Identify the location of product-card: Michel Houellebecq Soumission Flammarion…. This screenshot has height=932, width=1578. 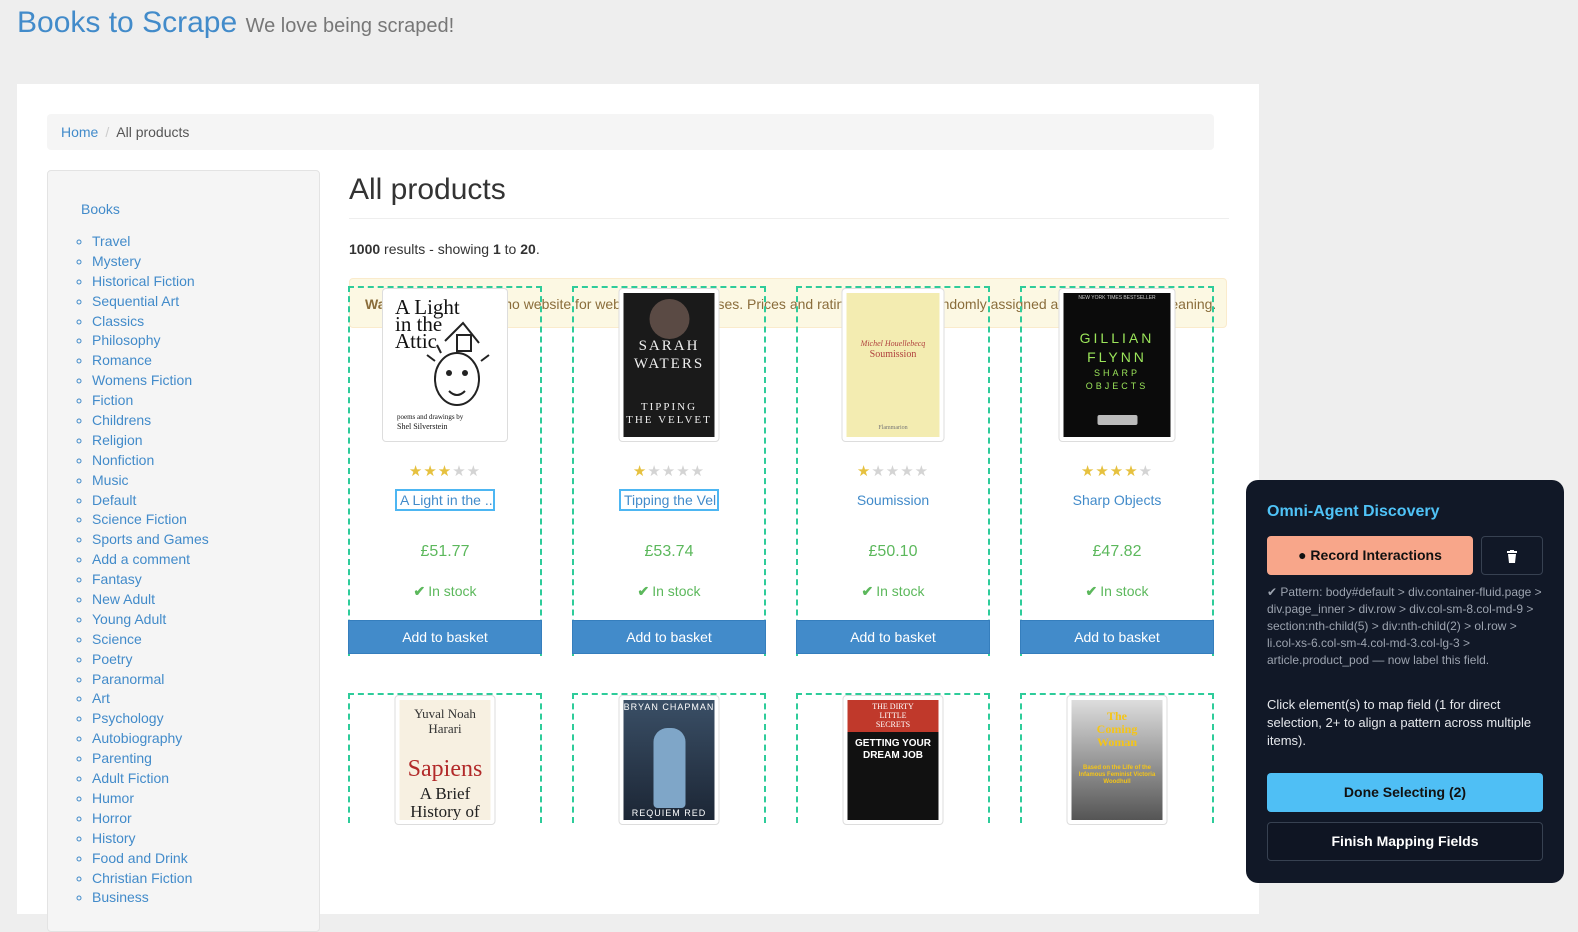
(893, 471).